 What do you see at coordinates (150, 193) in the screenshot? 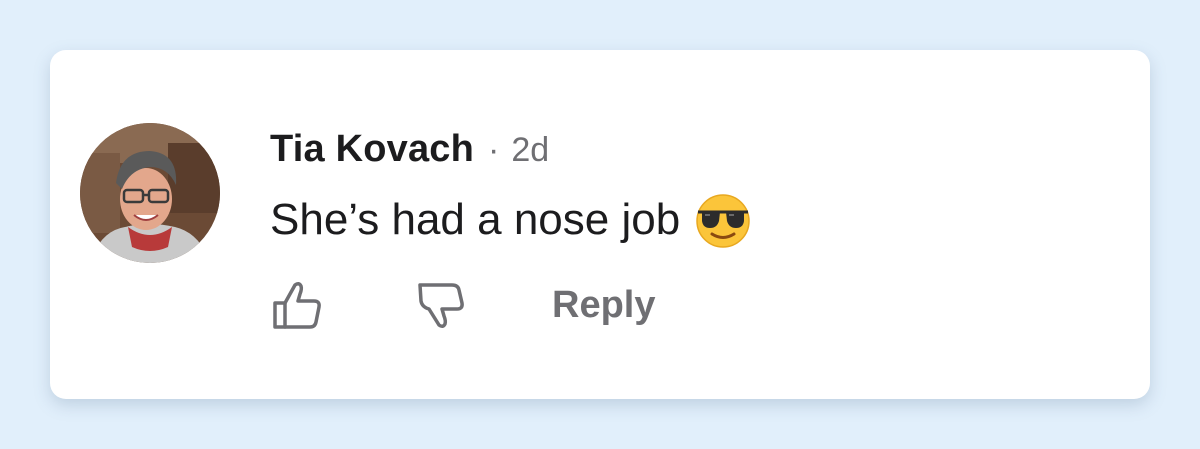
I see `avatar` at bounding box center [150, 193].